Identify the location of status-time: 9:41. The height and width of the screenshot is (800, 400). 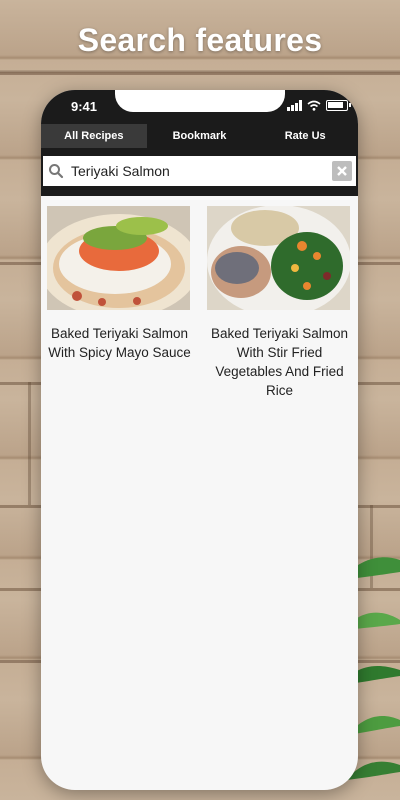
(84, 106).